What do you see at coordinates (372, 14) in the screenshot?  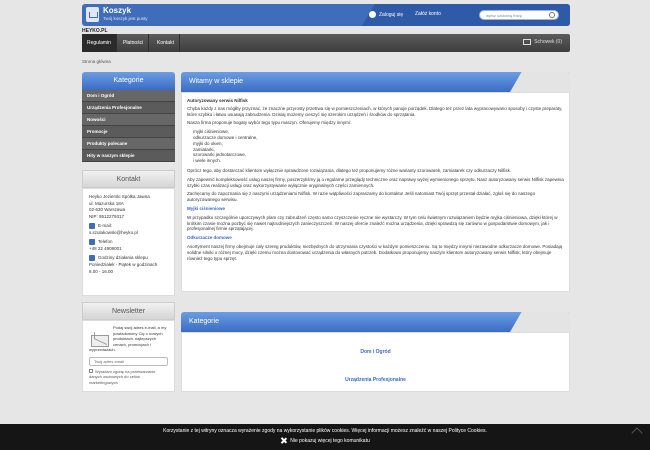 I see `user-icon` at bounding box center [372, 14].